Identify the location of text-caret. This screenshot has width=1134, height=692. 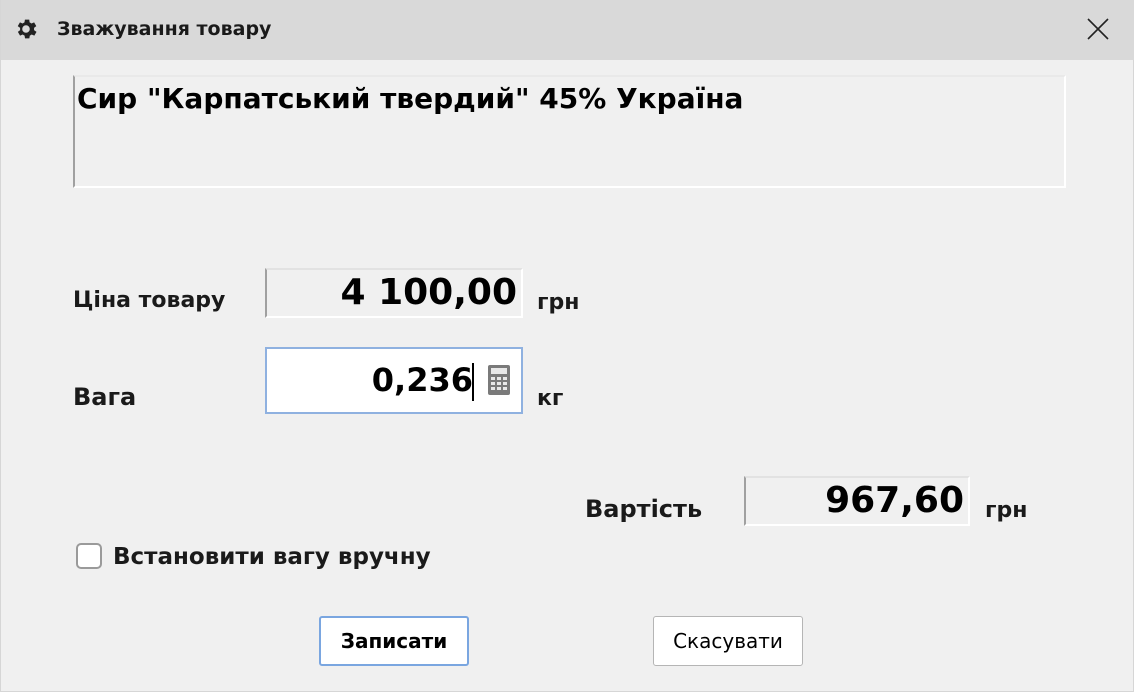
(473, 382).